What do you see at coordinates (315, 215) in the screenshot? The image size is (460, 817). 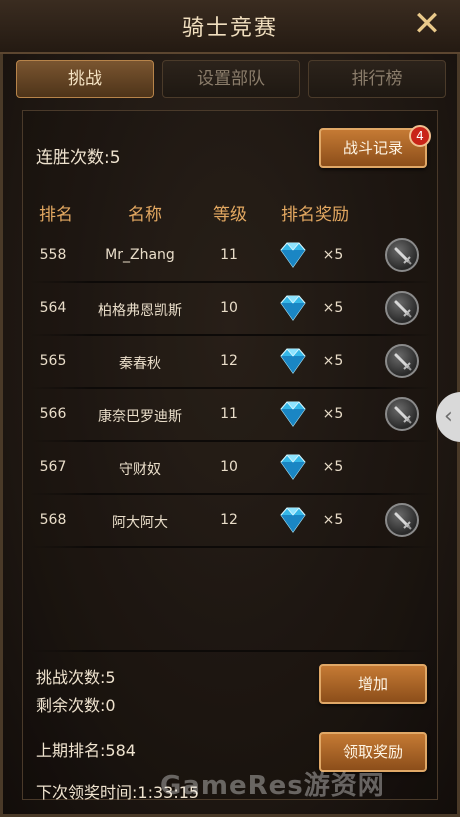 I see `header-reward: 排名奖励` at bounding box center [315, 215].